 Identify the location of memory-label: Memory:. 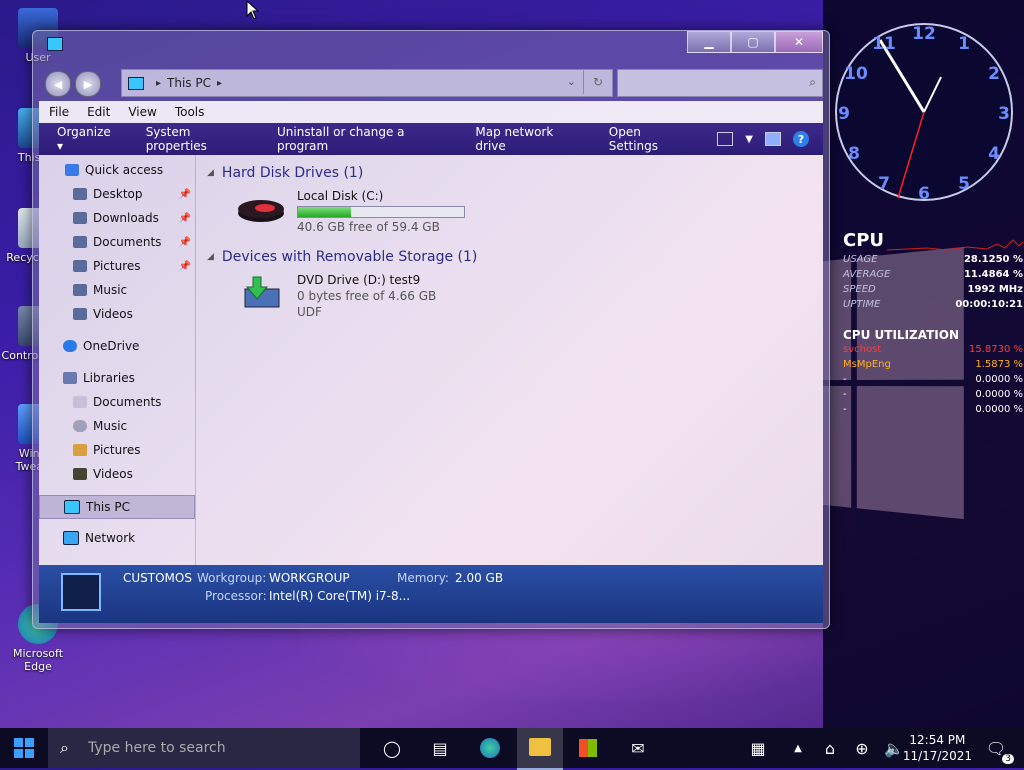
(423, 578).